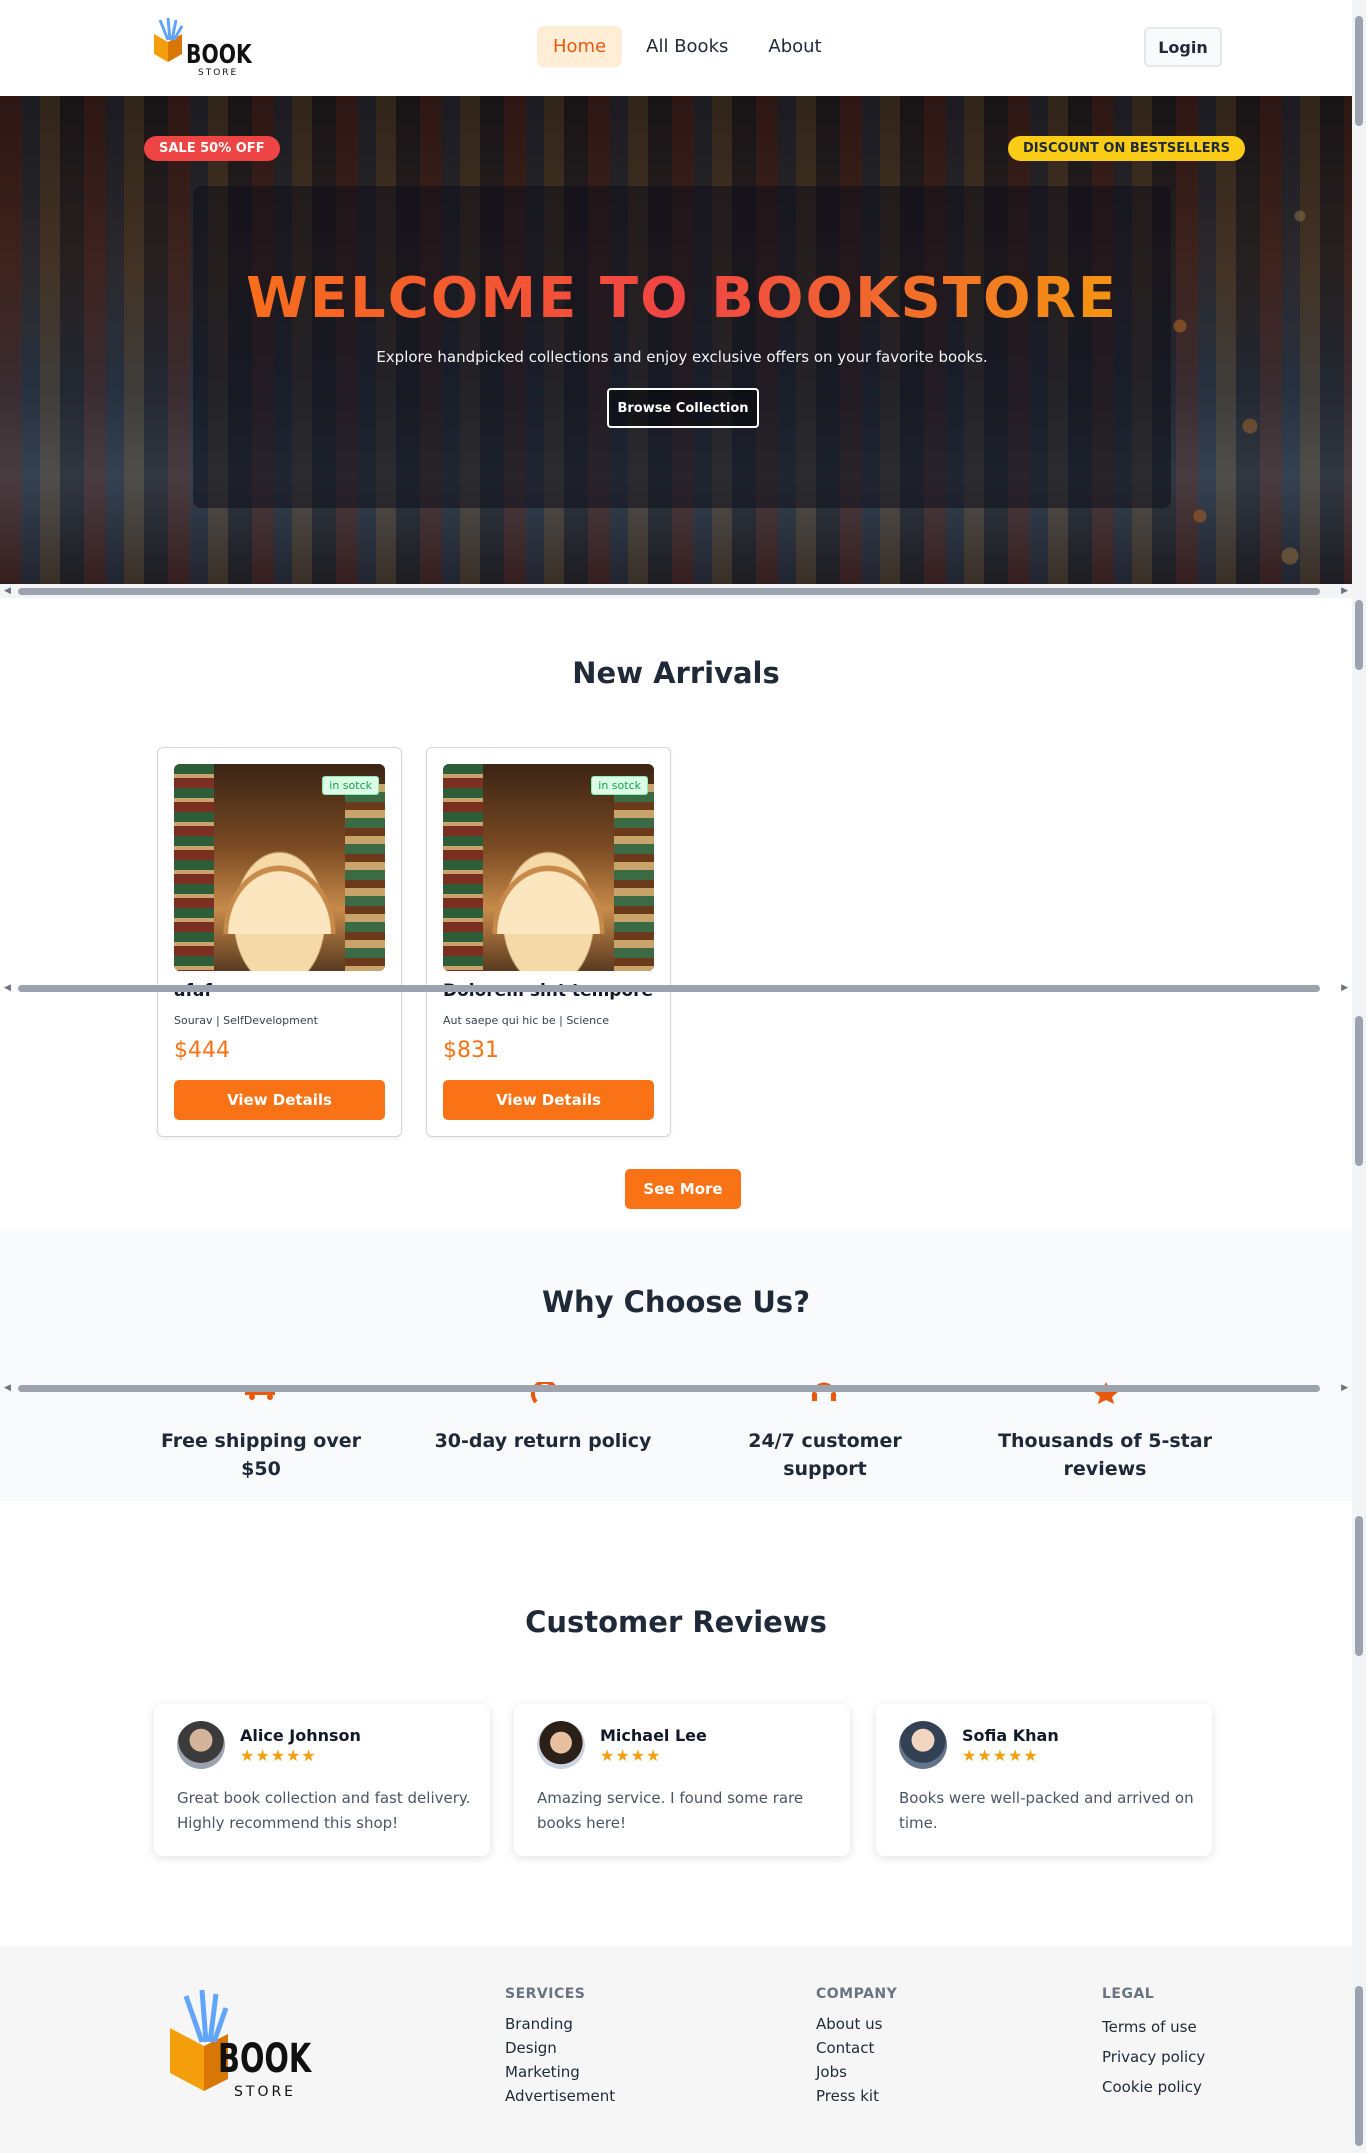 The height and width of the screenshot is (2153, 1366). I want to click on feature-label: Thousands of 5-star reviews, so click(1105, 1455).